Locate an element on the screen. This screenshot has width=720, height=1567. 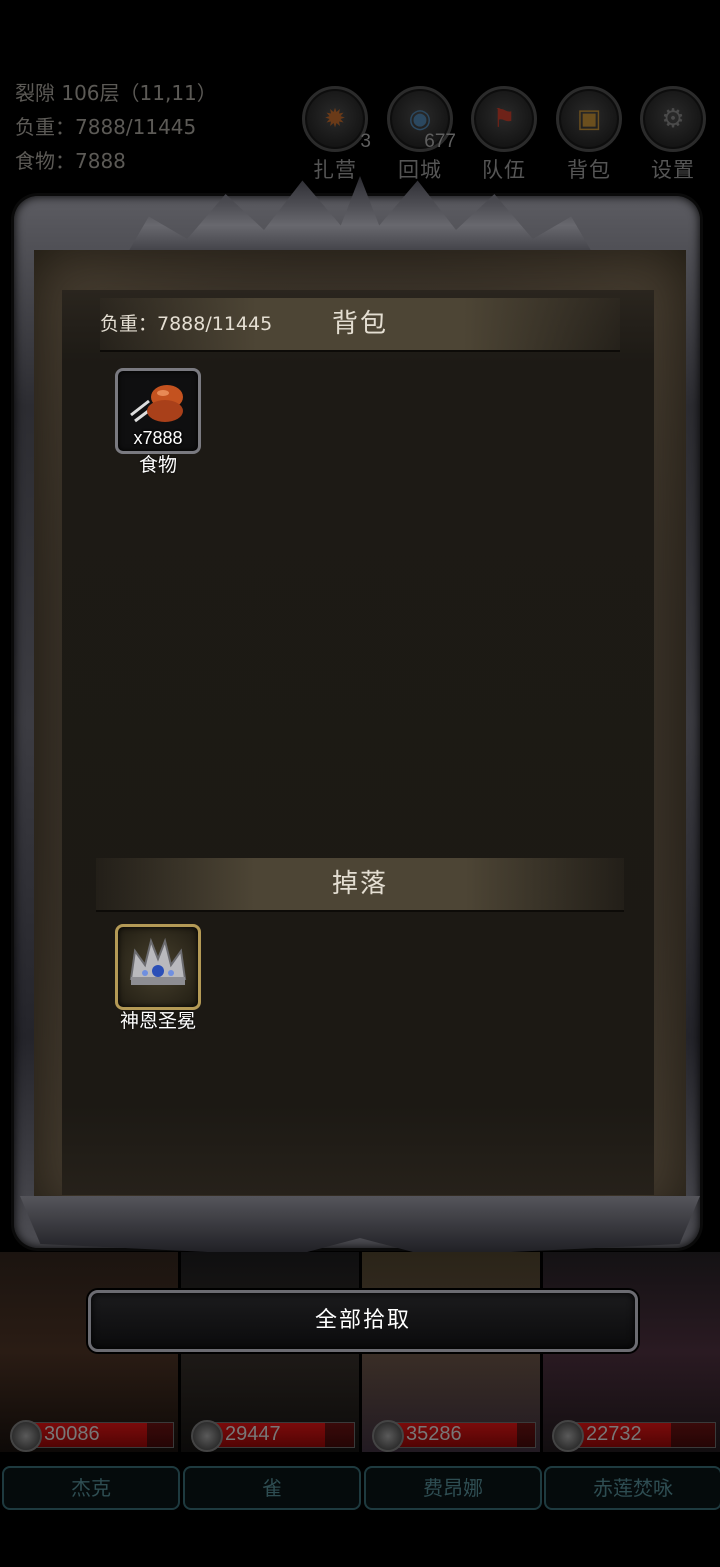
banner-icon: ⚑ is located at coordinates (504, 119).